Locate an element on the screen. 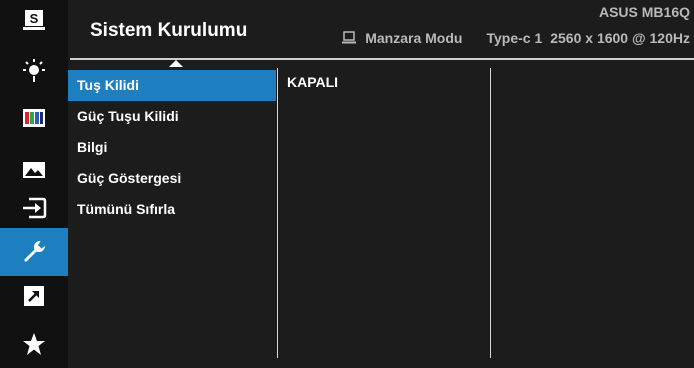  model-name: ASUS MB16Q is located at coordinates (644, 12).